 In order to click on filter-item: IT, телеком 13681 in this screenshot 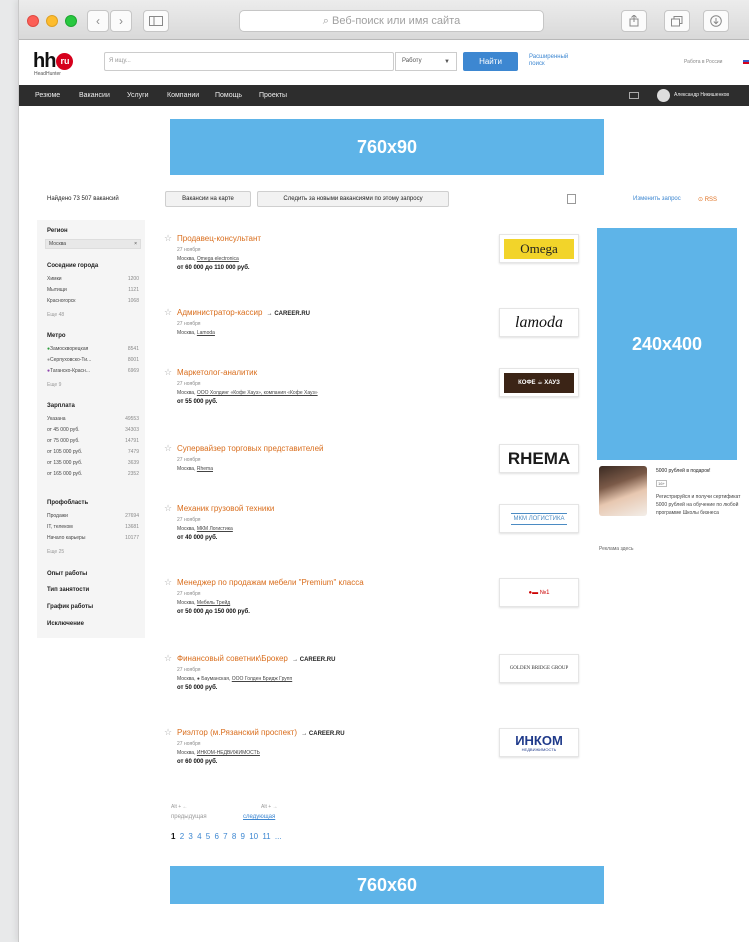, I will do `click(93, 527)`.